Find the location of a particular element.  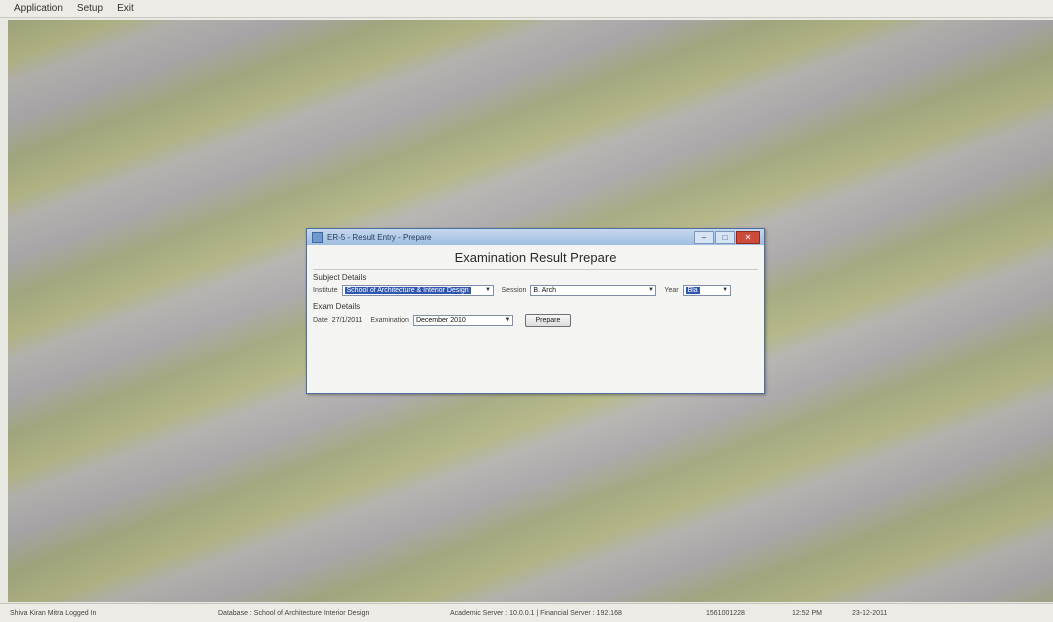

institute-value: School of Architecture & Interior Design is located at coordinates (407, 290).